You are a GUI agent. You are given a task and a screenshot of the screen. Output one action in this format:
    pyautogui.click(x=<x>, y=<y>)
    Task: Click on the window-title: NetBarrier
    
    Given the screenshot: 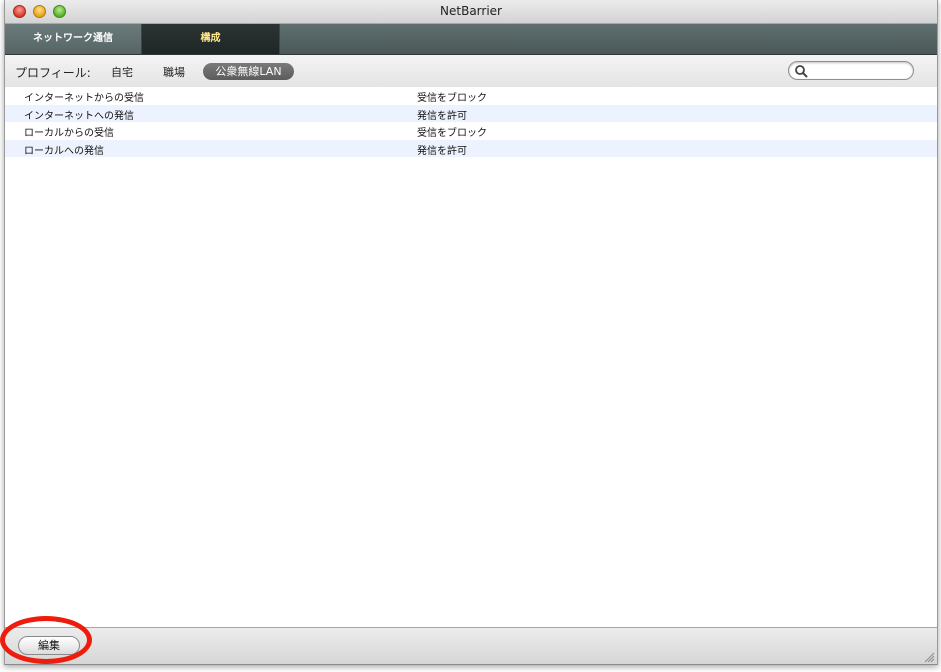 What is the action you would take?
    pyautogui.click(x=471, y=11)
    